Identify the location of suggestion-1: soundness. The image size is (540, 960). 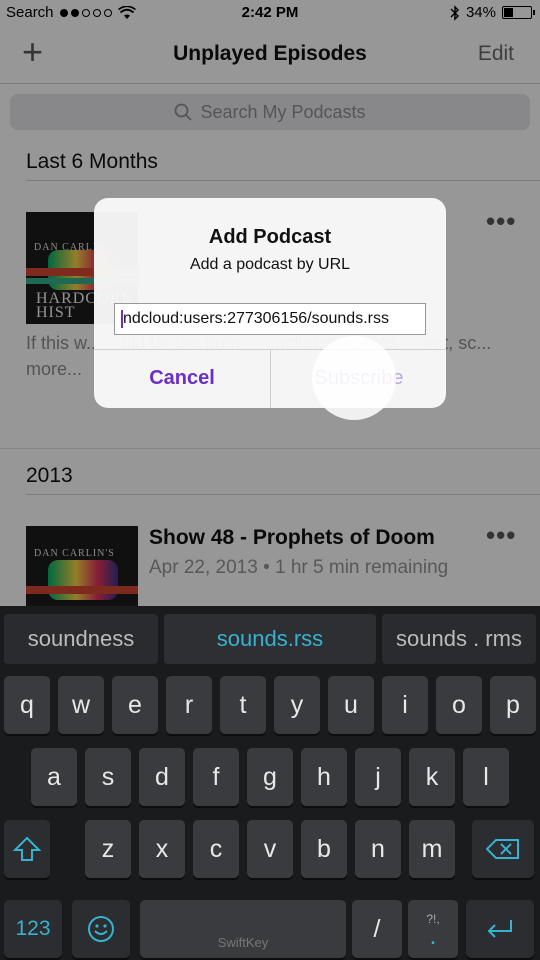
(81, 639).